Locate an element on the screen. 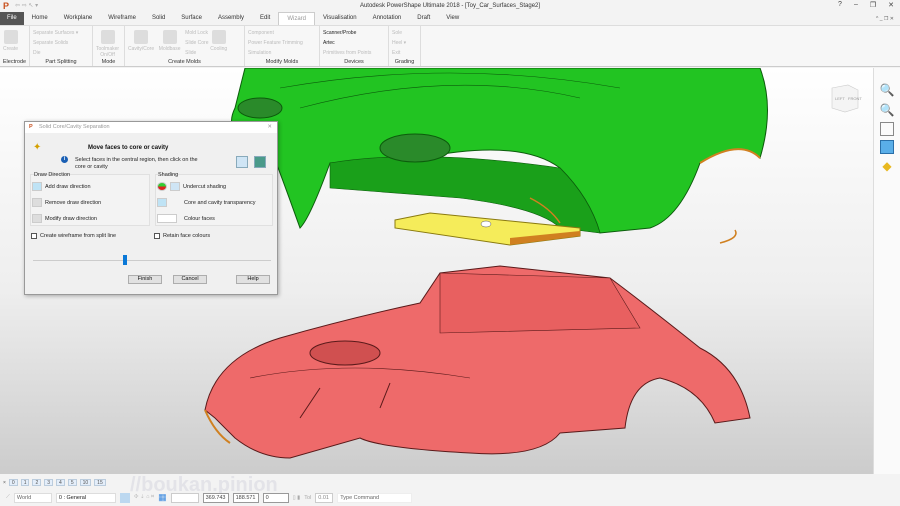 This screenshot has width=900, height=506. tab-annotation: Annotation is located at coordinates (387, 18).